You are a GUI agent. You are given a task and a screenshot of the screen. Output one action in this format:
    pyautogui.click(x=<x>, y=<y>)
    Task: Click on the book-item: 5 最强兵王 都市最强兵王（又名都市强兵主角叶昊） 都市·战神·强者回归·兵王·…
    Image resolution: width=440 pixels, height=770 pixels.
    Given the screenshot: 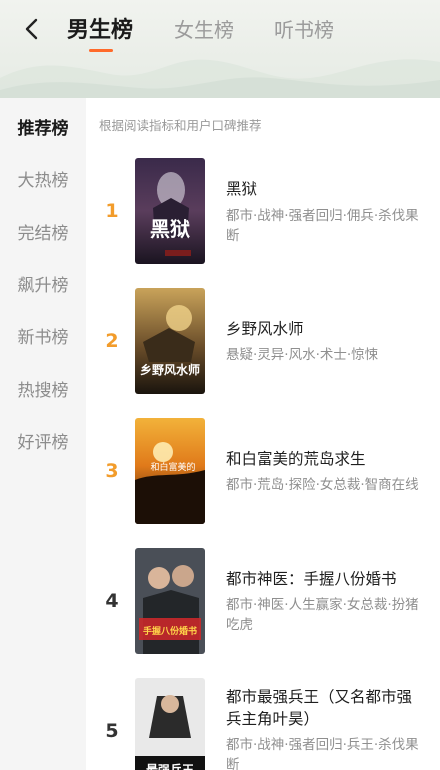 What is the action you would take?
    pyautogui.click(x=263, y=724)
    